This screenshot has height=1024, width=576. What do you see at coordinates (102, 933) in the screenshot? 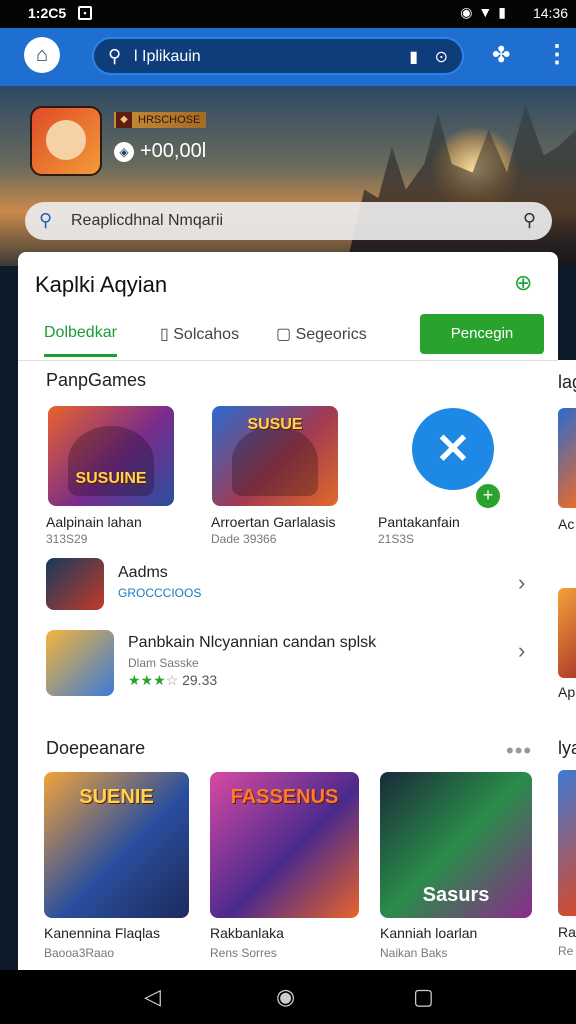
I see `game-name: Kanennina Flaqlas` at bounding box center [102, 933].